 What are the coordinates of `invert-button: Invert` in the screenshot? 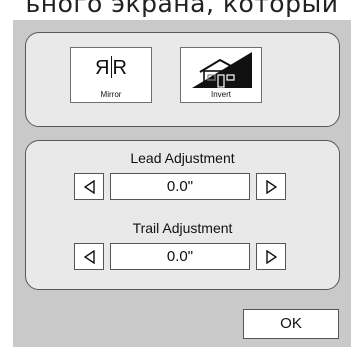 It's located at (221, 75).